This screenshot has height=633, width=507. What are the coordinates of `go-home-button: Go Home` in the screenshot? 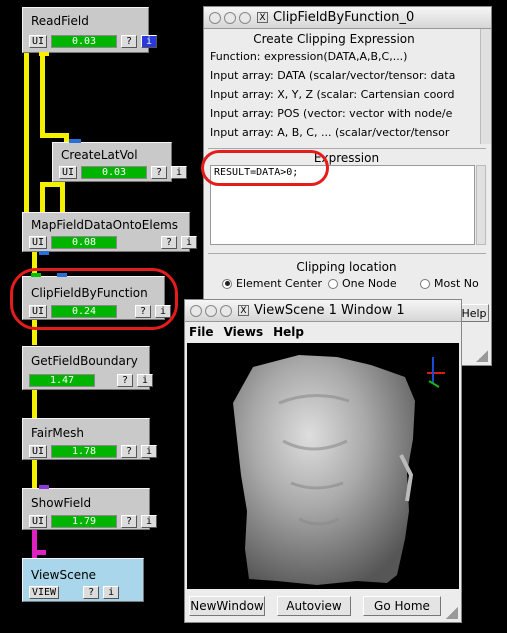 It's located at (402, 606).